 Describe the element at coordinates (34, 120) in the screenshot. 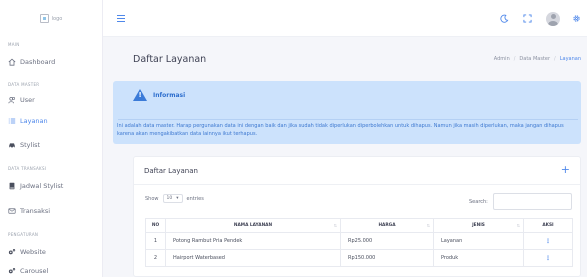

I see `sidebar-item-label: Layanan` at that location.